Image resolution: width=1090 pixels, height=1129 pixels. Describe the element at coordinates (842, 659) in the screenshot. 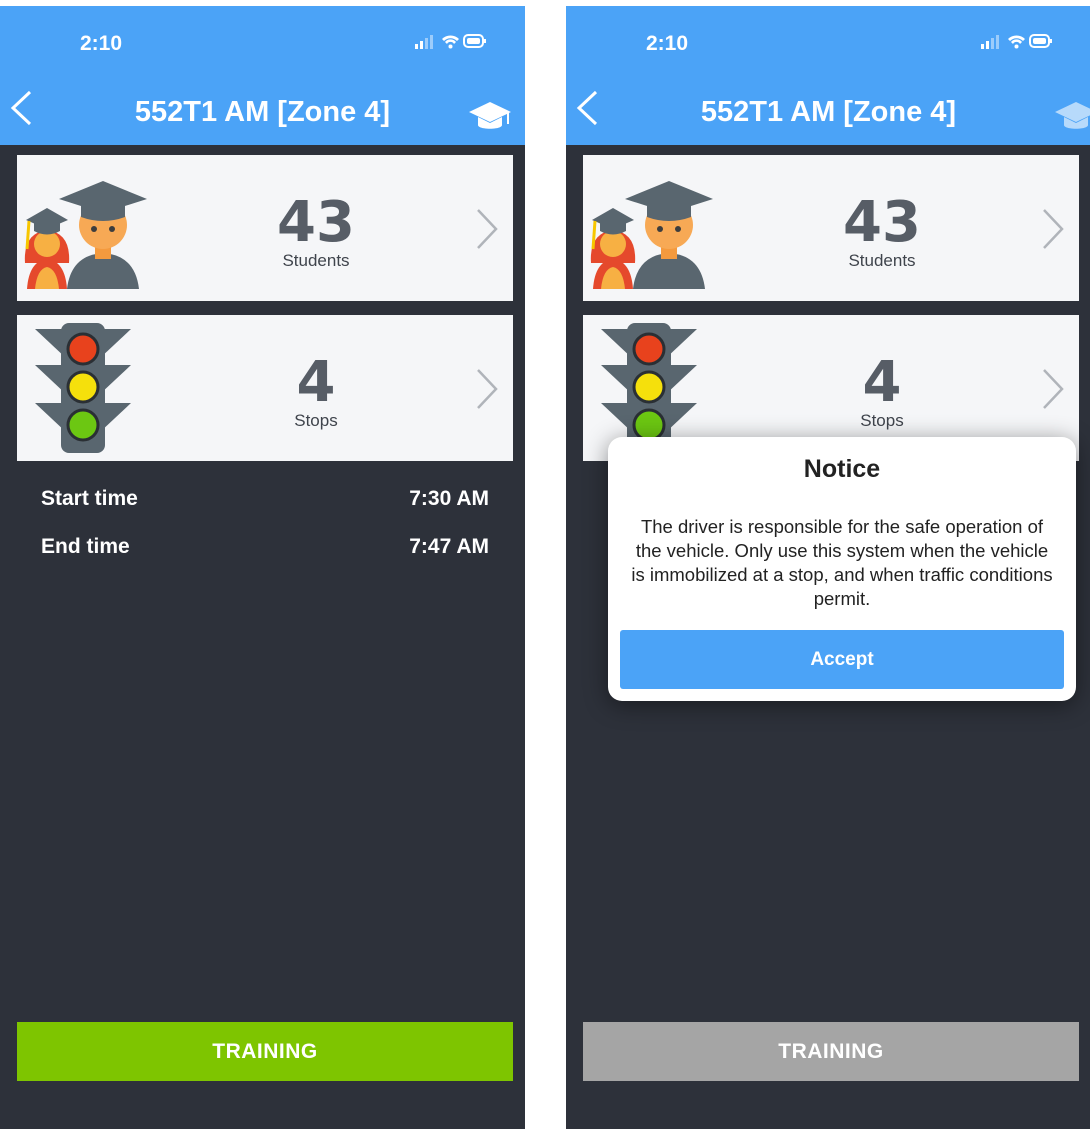

I see `accept-button: Accept` at that location.